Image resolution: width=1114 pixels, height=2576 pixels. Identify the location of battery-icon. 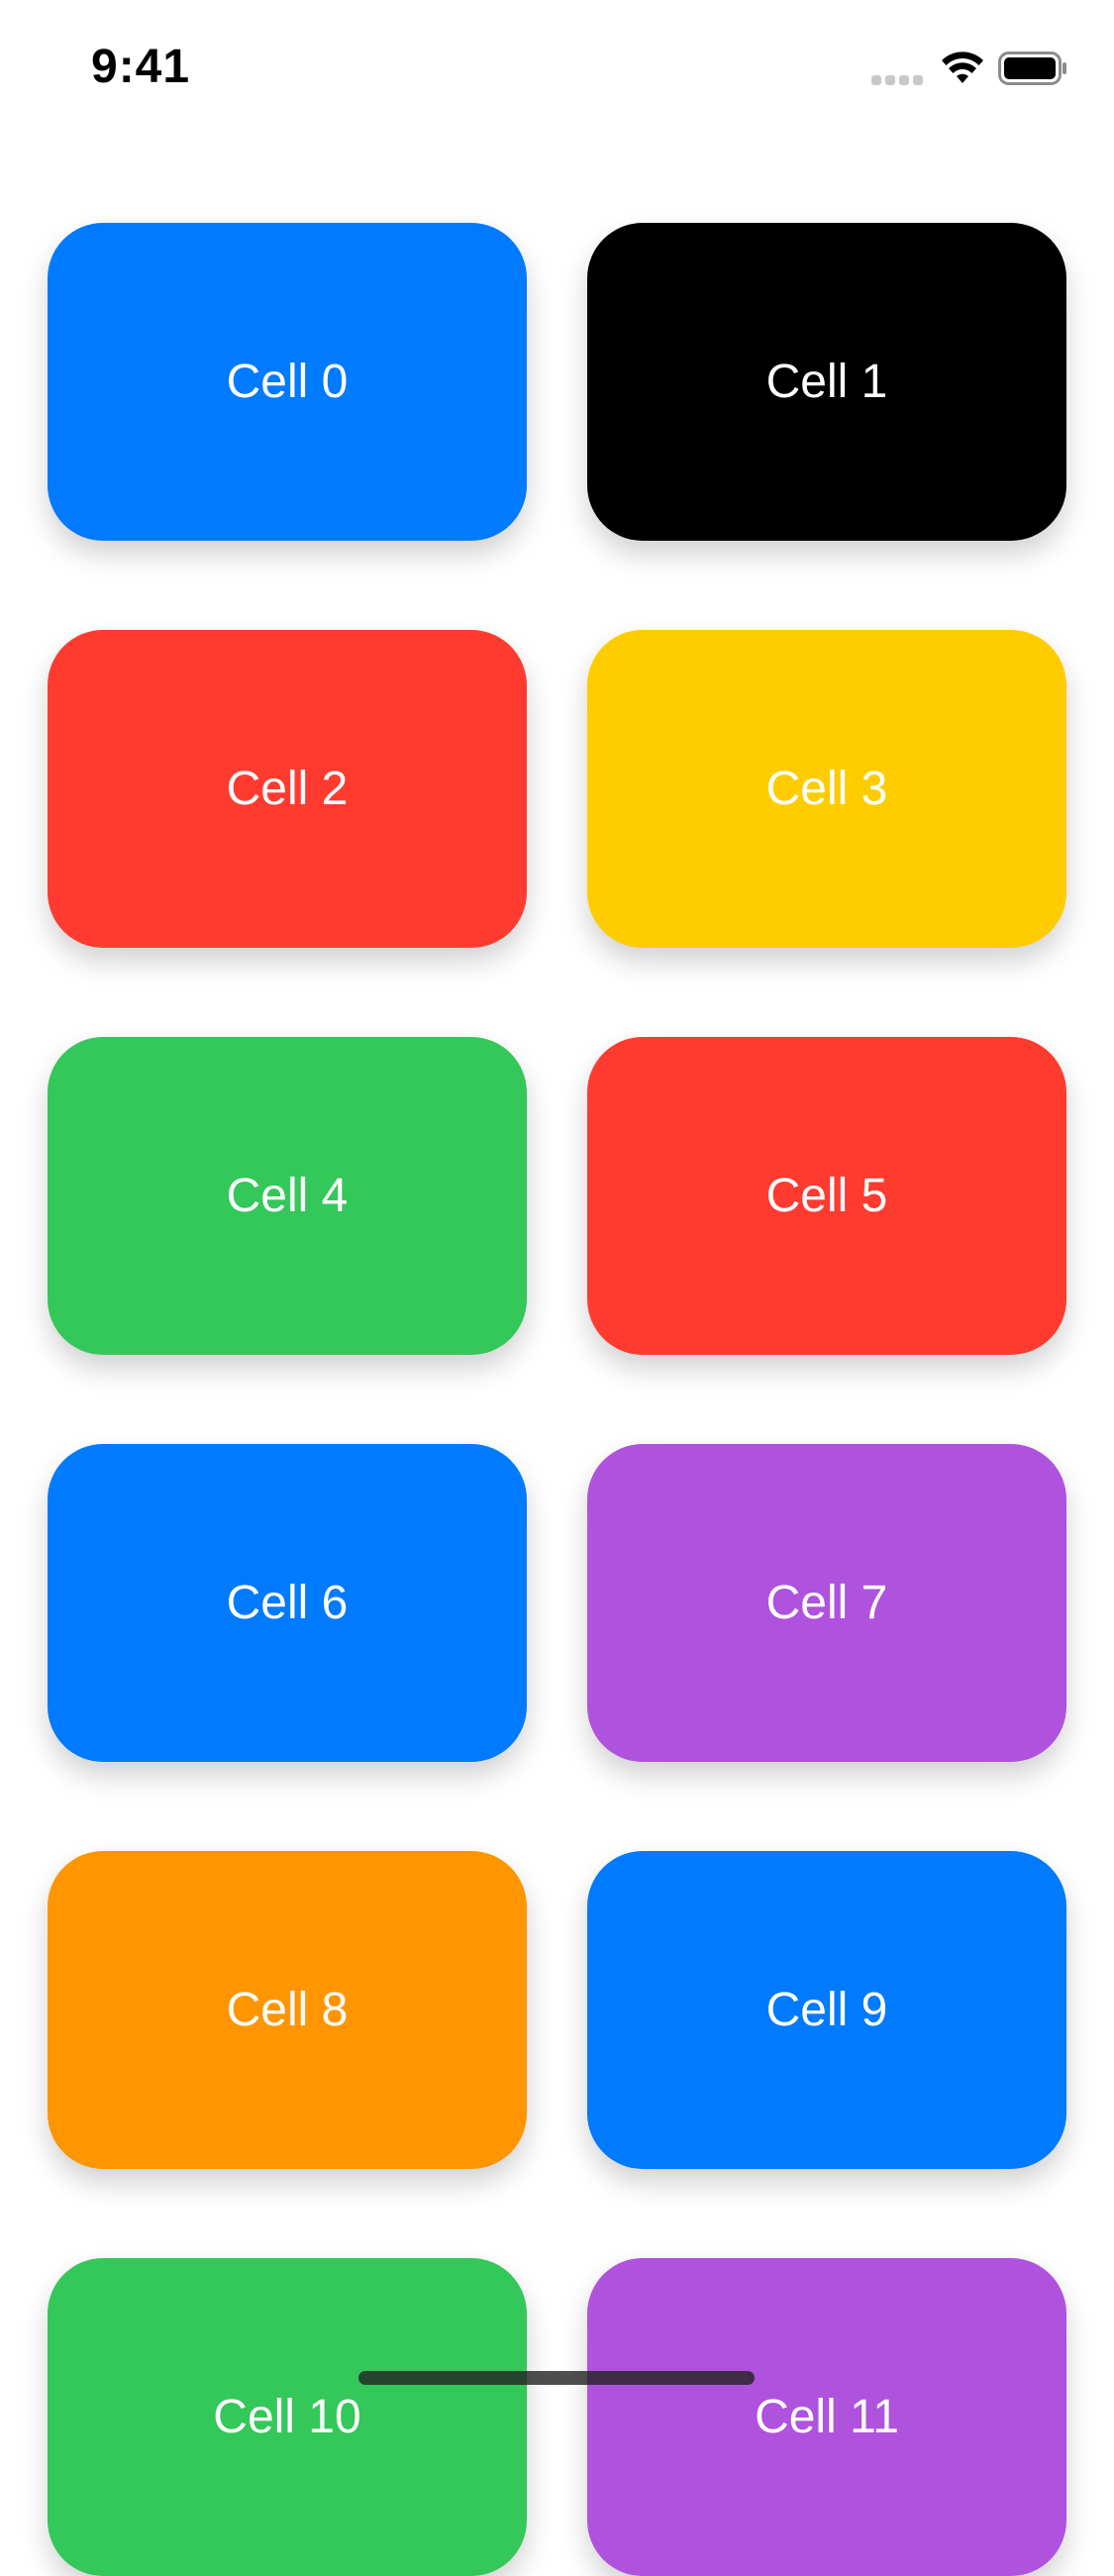
(1032, 68).